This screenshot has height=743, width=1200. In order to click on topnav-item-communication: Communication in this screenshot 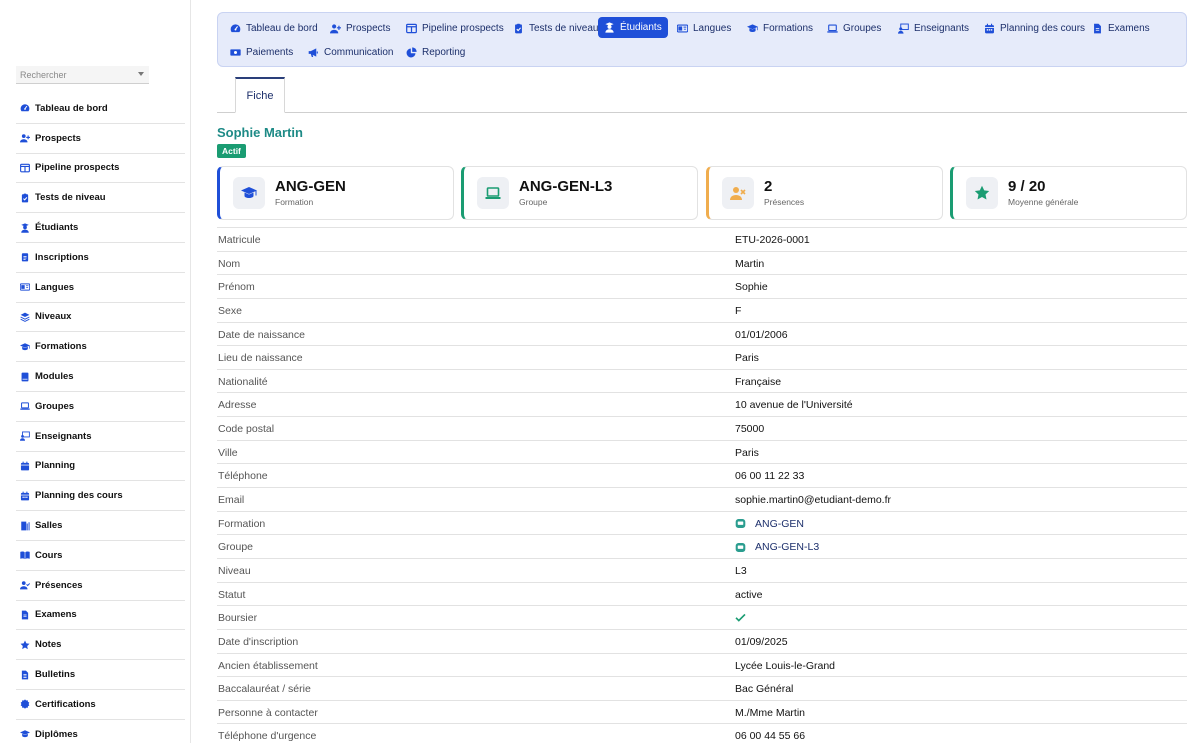, I will do `click(350, 52)`.